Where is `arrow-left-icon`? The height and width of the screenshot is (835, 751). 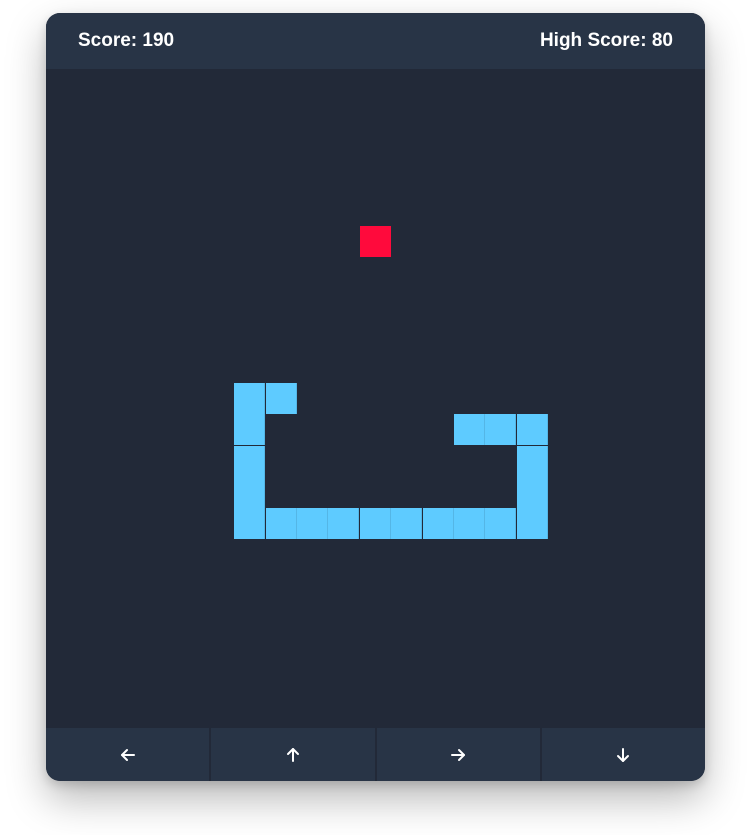
arrow-left-icon is located at coordinates (127, 754).